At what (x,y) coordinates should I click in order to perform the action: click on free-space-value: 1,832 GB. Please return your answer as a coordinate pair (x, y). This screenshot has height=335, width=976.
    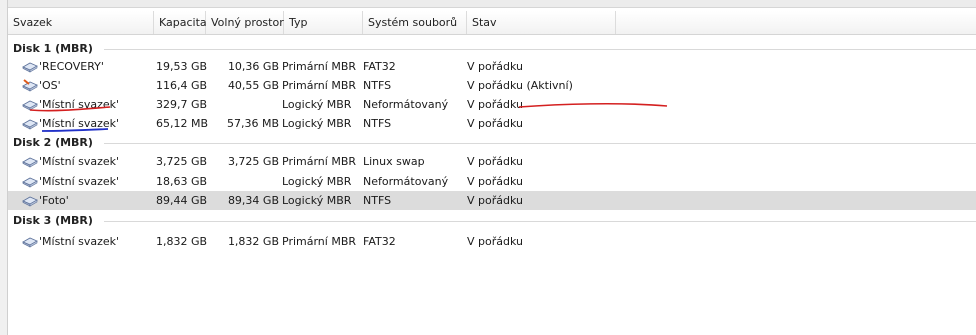
    Looking at the image, I should click on (253, 241).